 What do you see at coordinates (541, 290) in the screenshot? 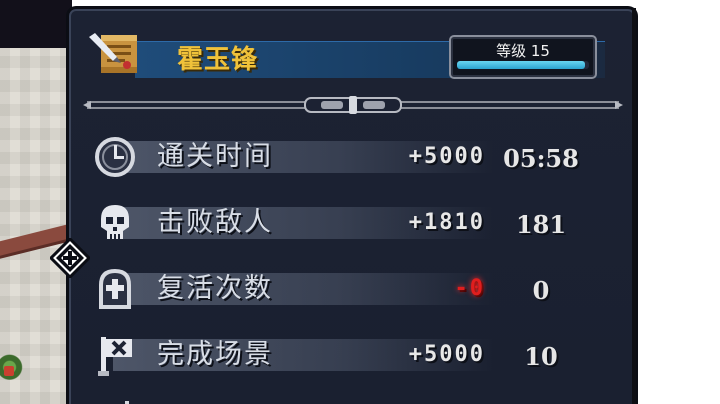
I see `stat-value: 0` at bounding box center [541, 290].